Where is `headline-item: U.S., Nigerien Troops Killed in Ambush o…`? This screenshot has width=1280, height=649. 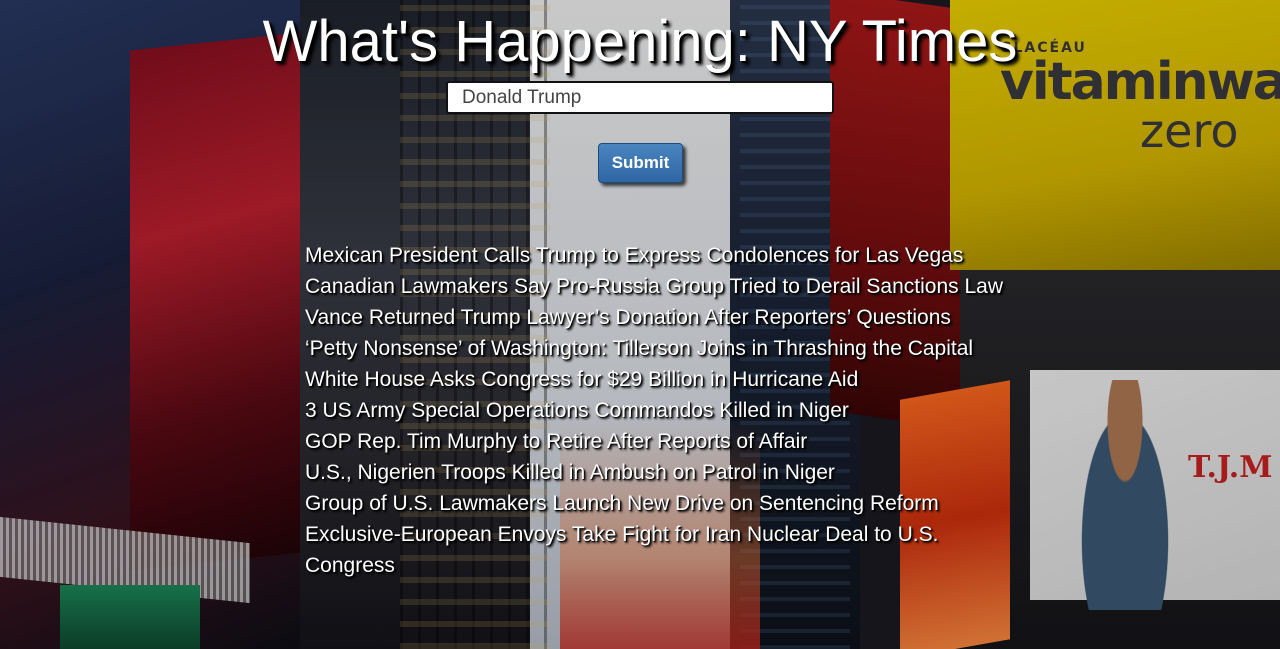 headline-item: U.S., Nigerien Troops Killed in Ambush o… is located at coordinates (655, 472).